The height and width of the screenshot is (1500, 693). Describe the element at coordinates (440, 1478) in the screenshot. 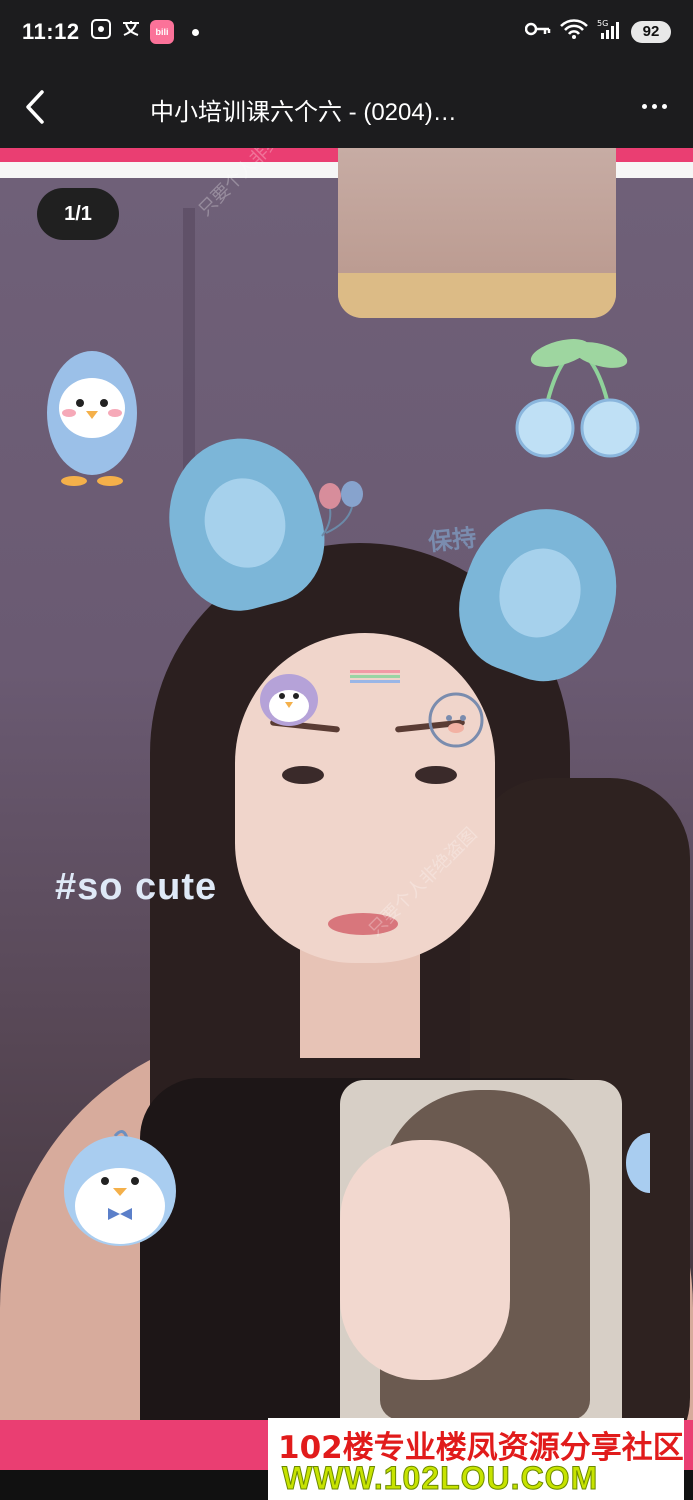

I see `banner-url: WWW.102LOU.COM` at that location.